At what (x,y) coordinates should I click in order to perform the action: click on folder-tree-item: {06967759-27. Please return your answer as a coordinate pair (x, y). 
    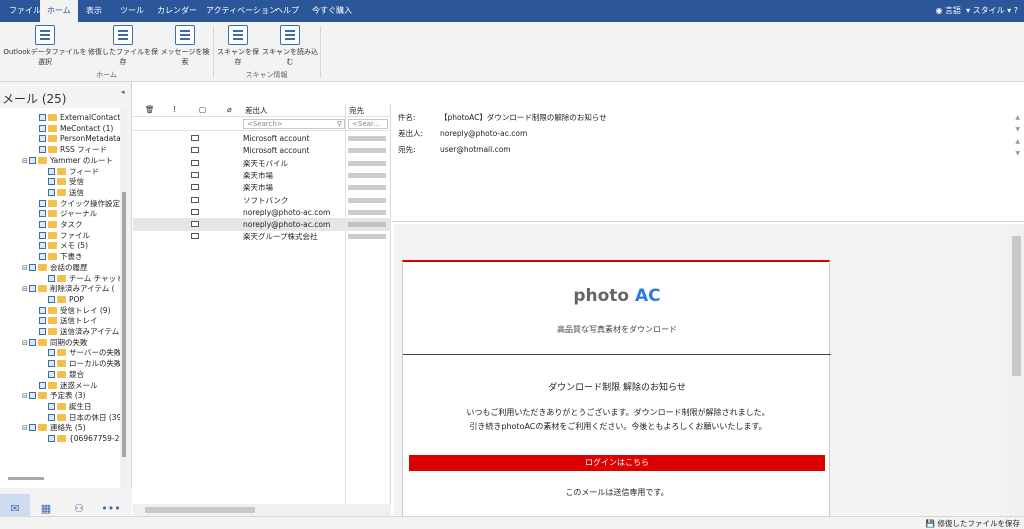
    Looking at the image, I should click on (84, 438).